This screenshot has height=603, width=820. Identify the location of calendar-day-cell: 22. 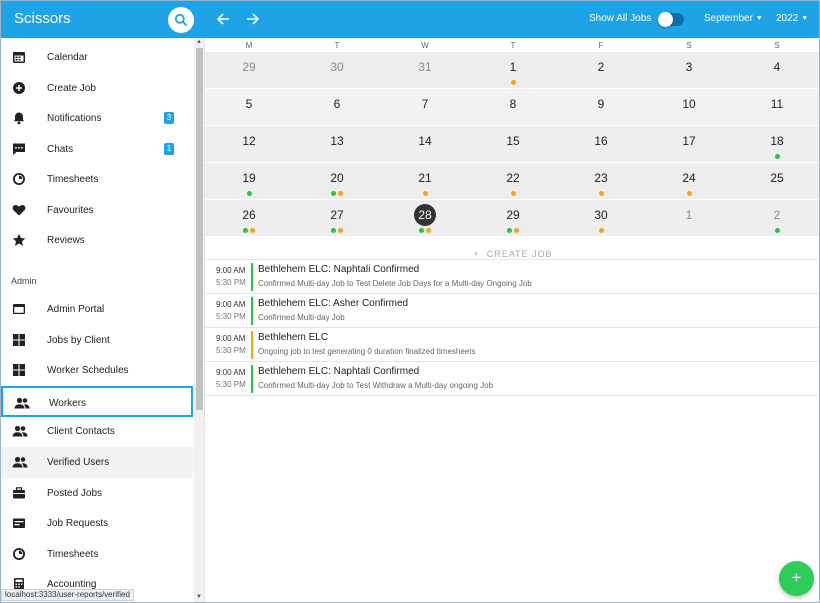
(513, 181).